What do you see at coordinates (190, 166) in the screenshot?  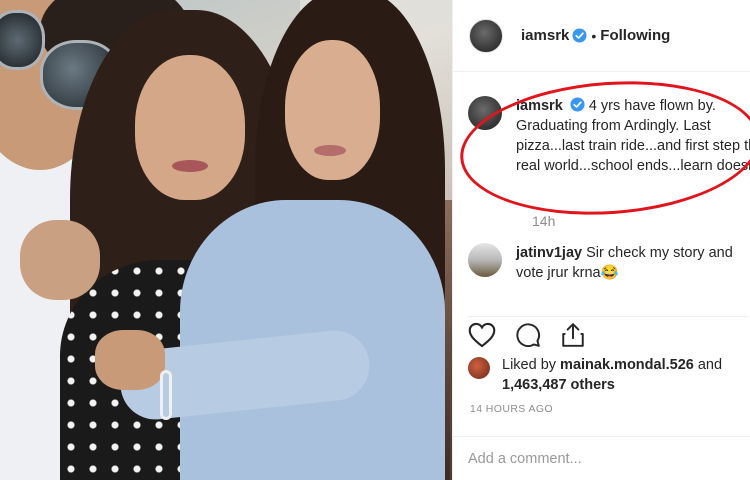 I see `woman-left-lips` at bounding box center [190, 166].